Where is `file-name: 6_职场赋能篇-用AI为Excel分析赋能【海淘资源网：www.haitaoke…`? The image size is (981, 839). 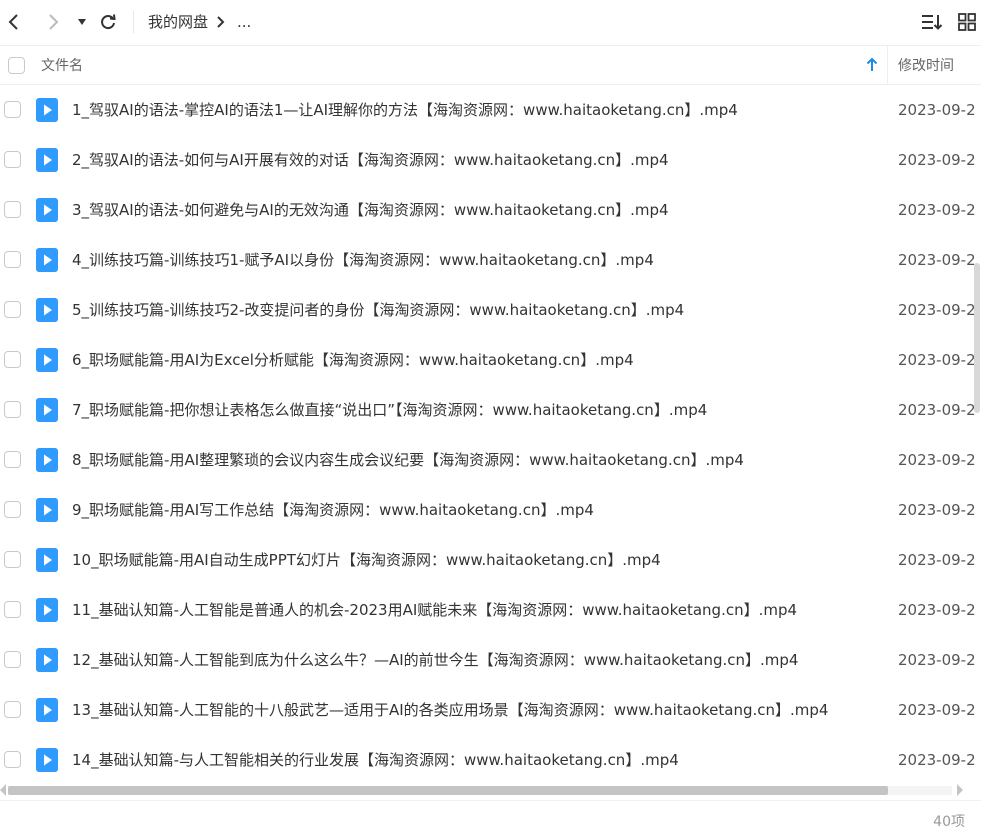 file-name: 6_职场赋能篇-用AI为Excel分析赋能【海淘资源网：www.haitaoke… is located at coordinates (353, 360).